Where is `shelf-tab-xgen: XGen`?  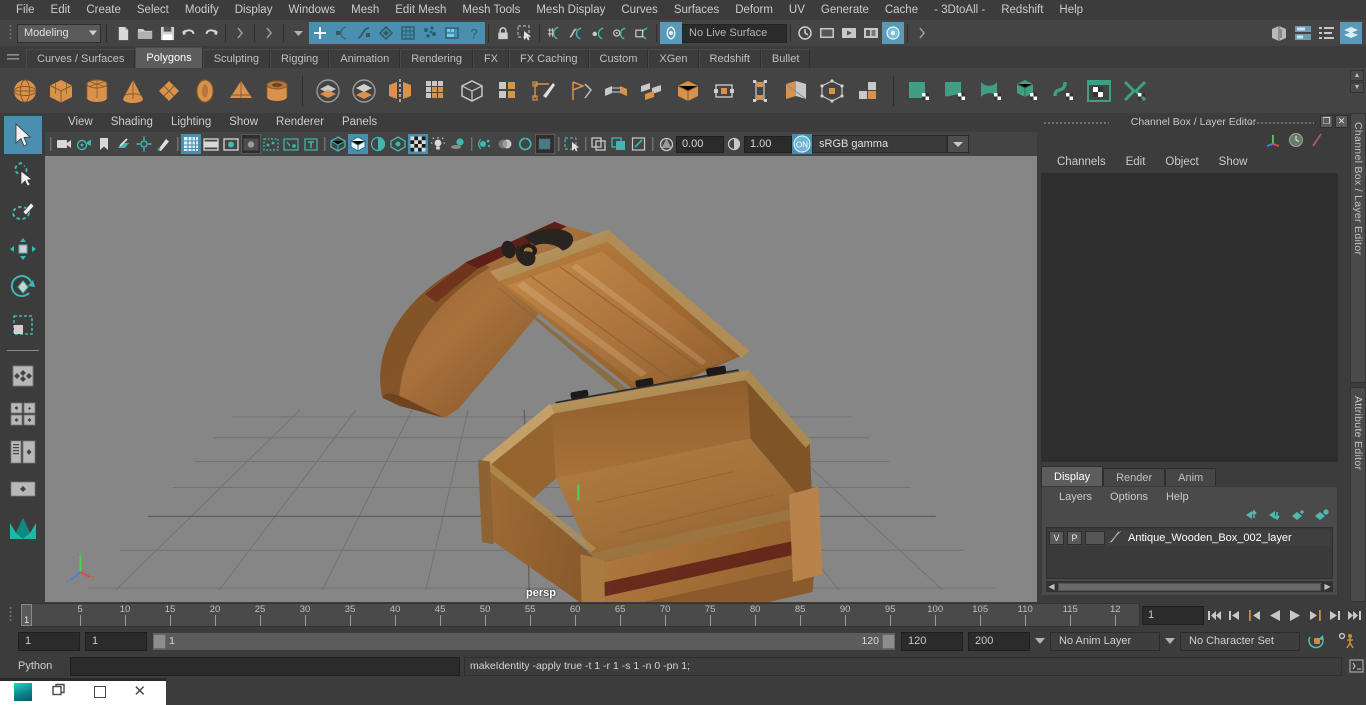
shelf-tab-xgen: XGen is located at coordinates (673, 58).